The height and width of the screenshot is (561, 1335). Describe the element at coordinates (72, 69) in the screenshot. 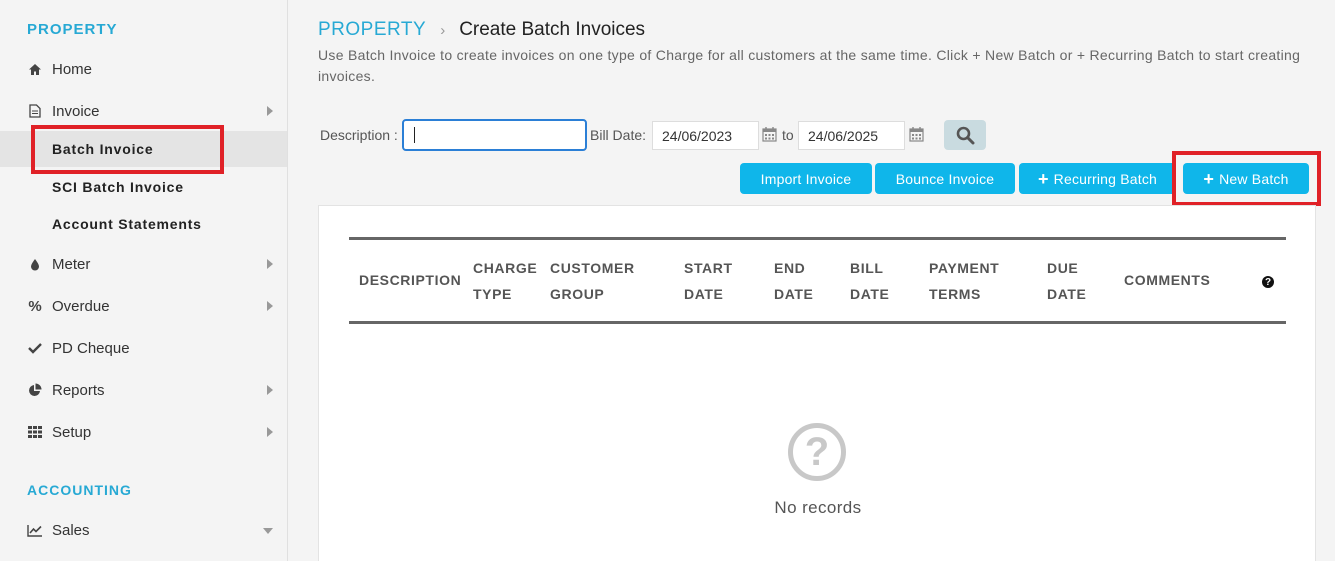

I see `sidebar-item-label: Home` at that location.